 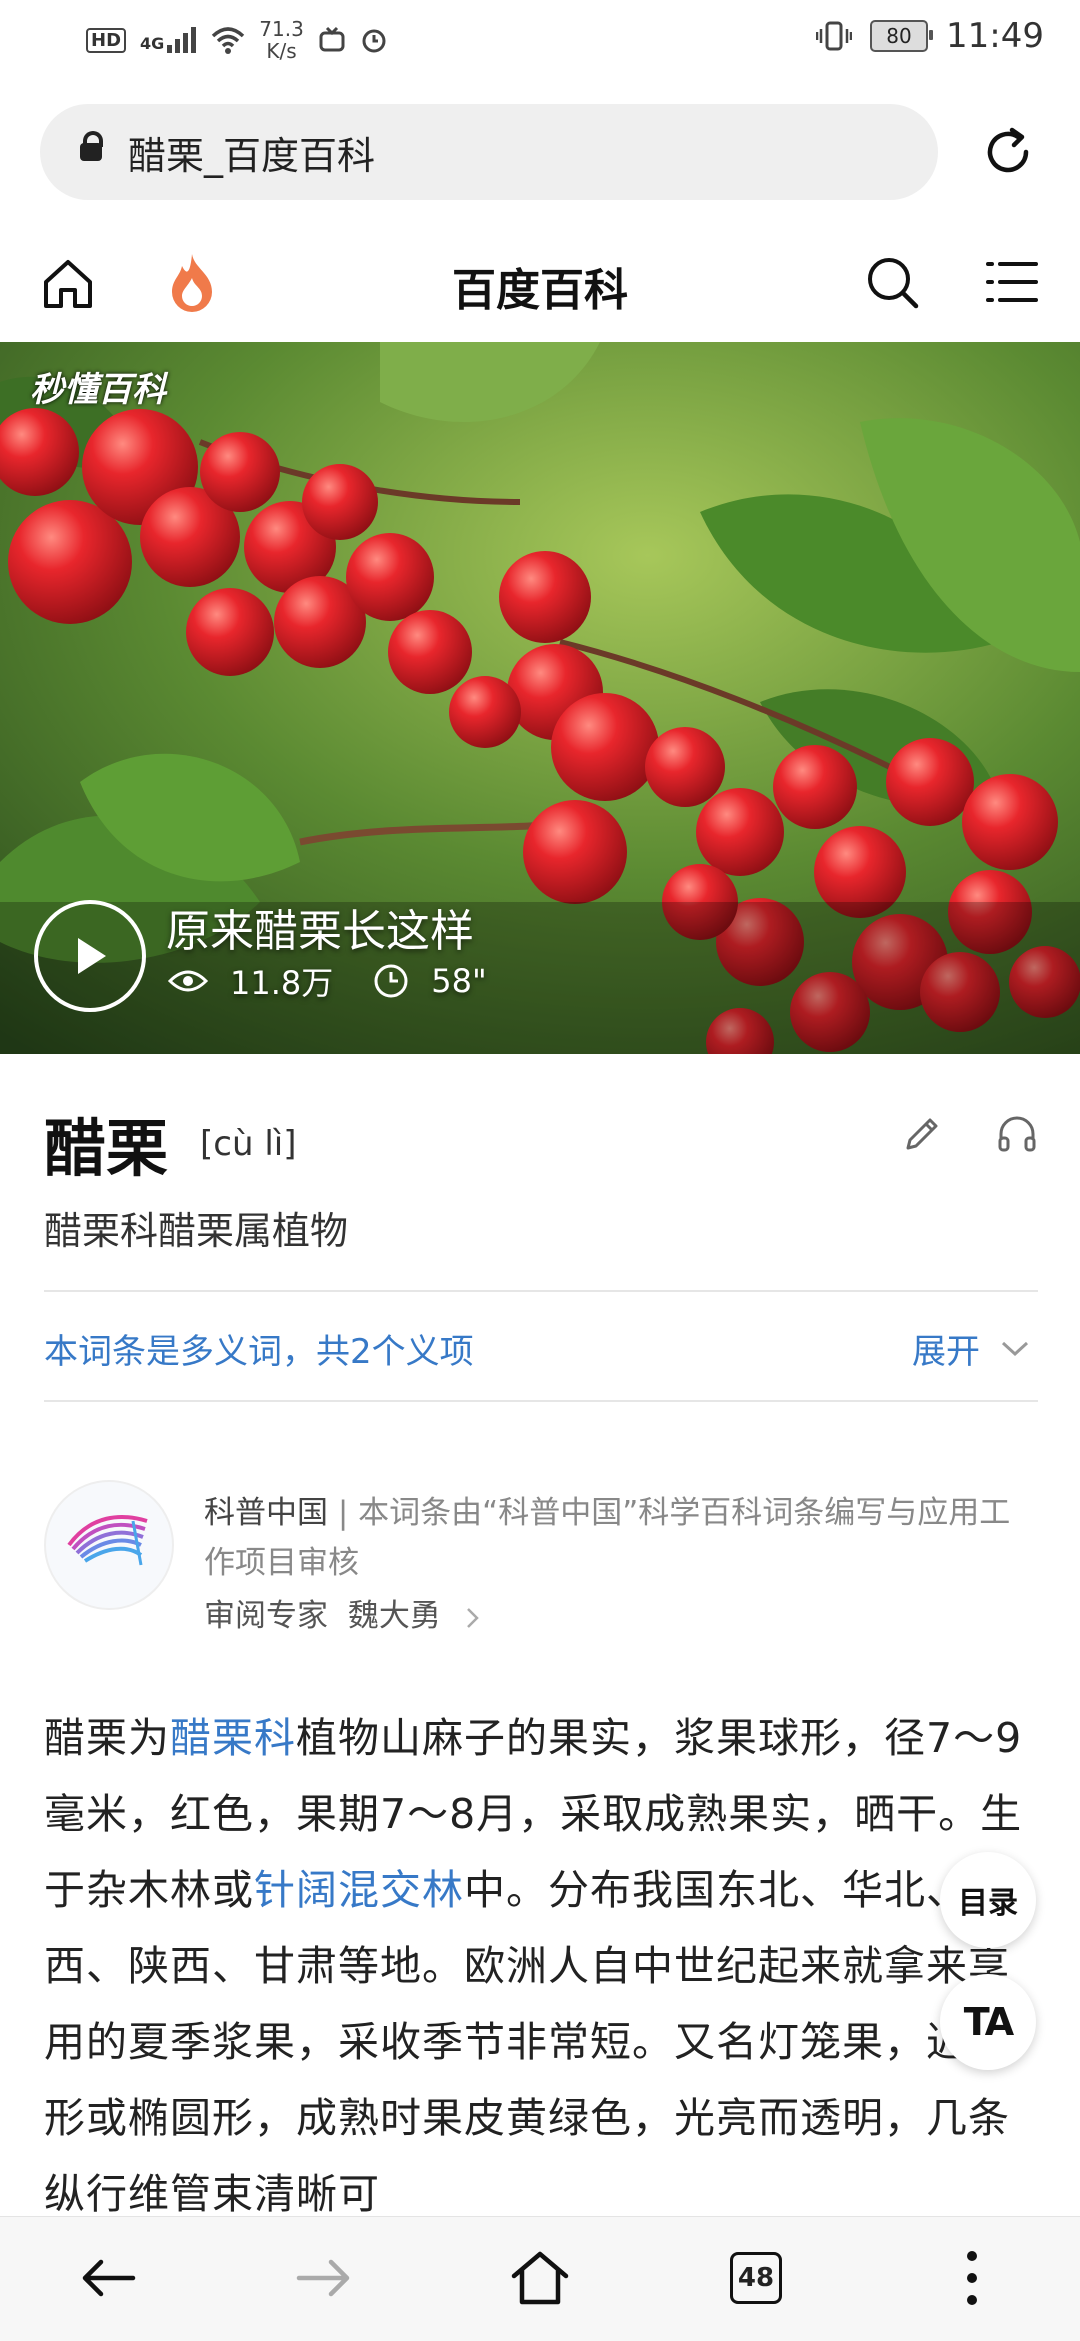 I want to click on more-vertical-icon, so click(x=972, y=2278).